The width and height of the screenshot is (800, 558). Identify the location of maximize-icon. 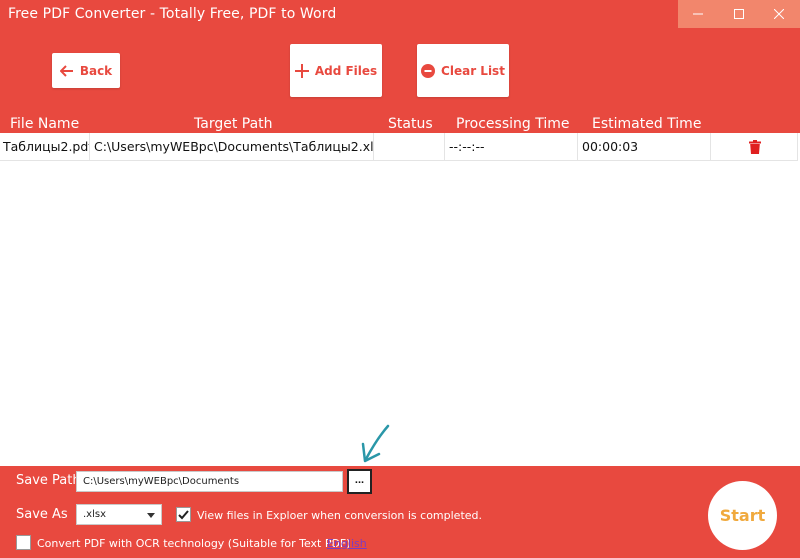
(738, 14).